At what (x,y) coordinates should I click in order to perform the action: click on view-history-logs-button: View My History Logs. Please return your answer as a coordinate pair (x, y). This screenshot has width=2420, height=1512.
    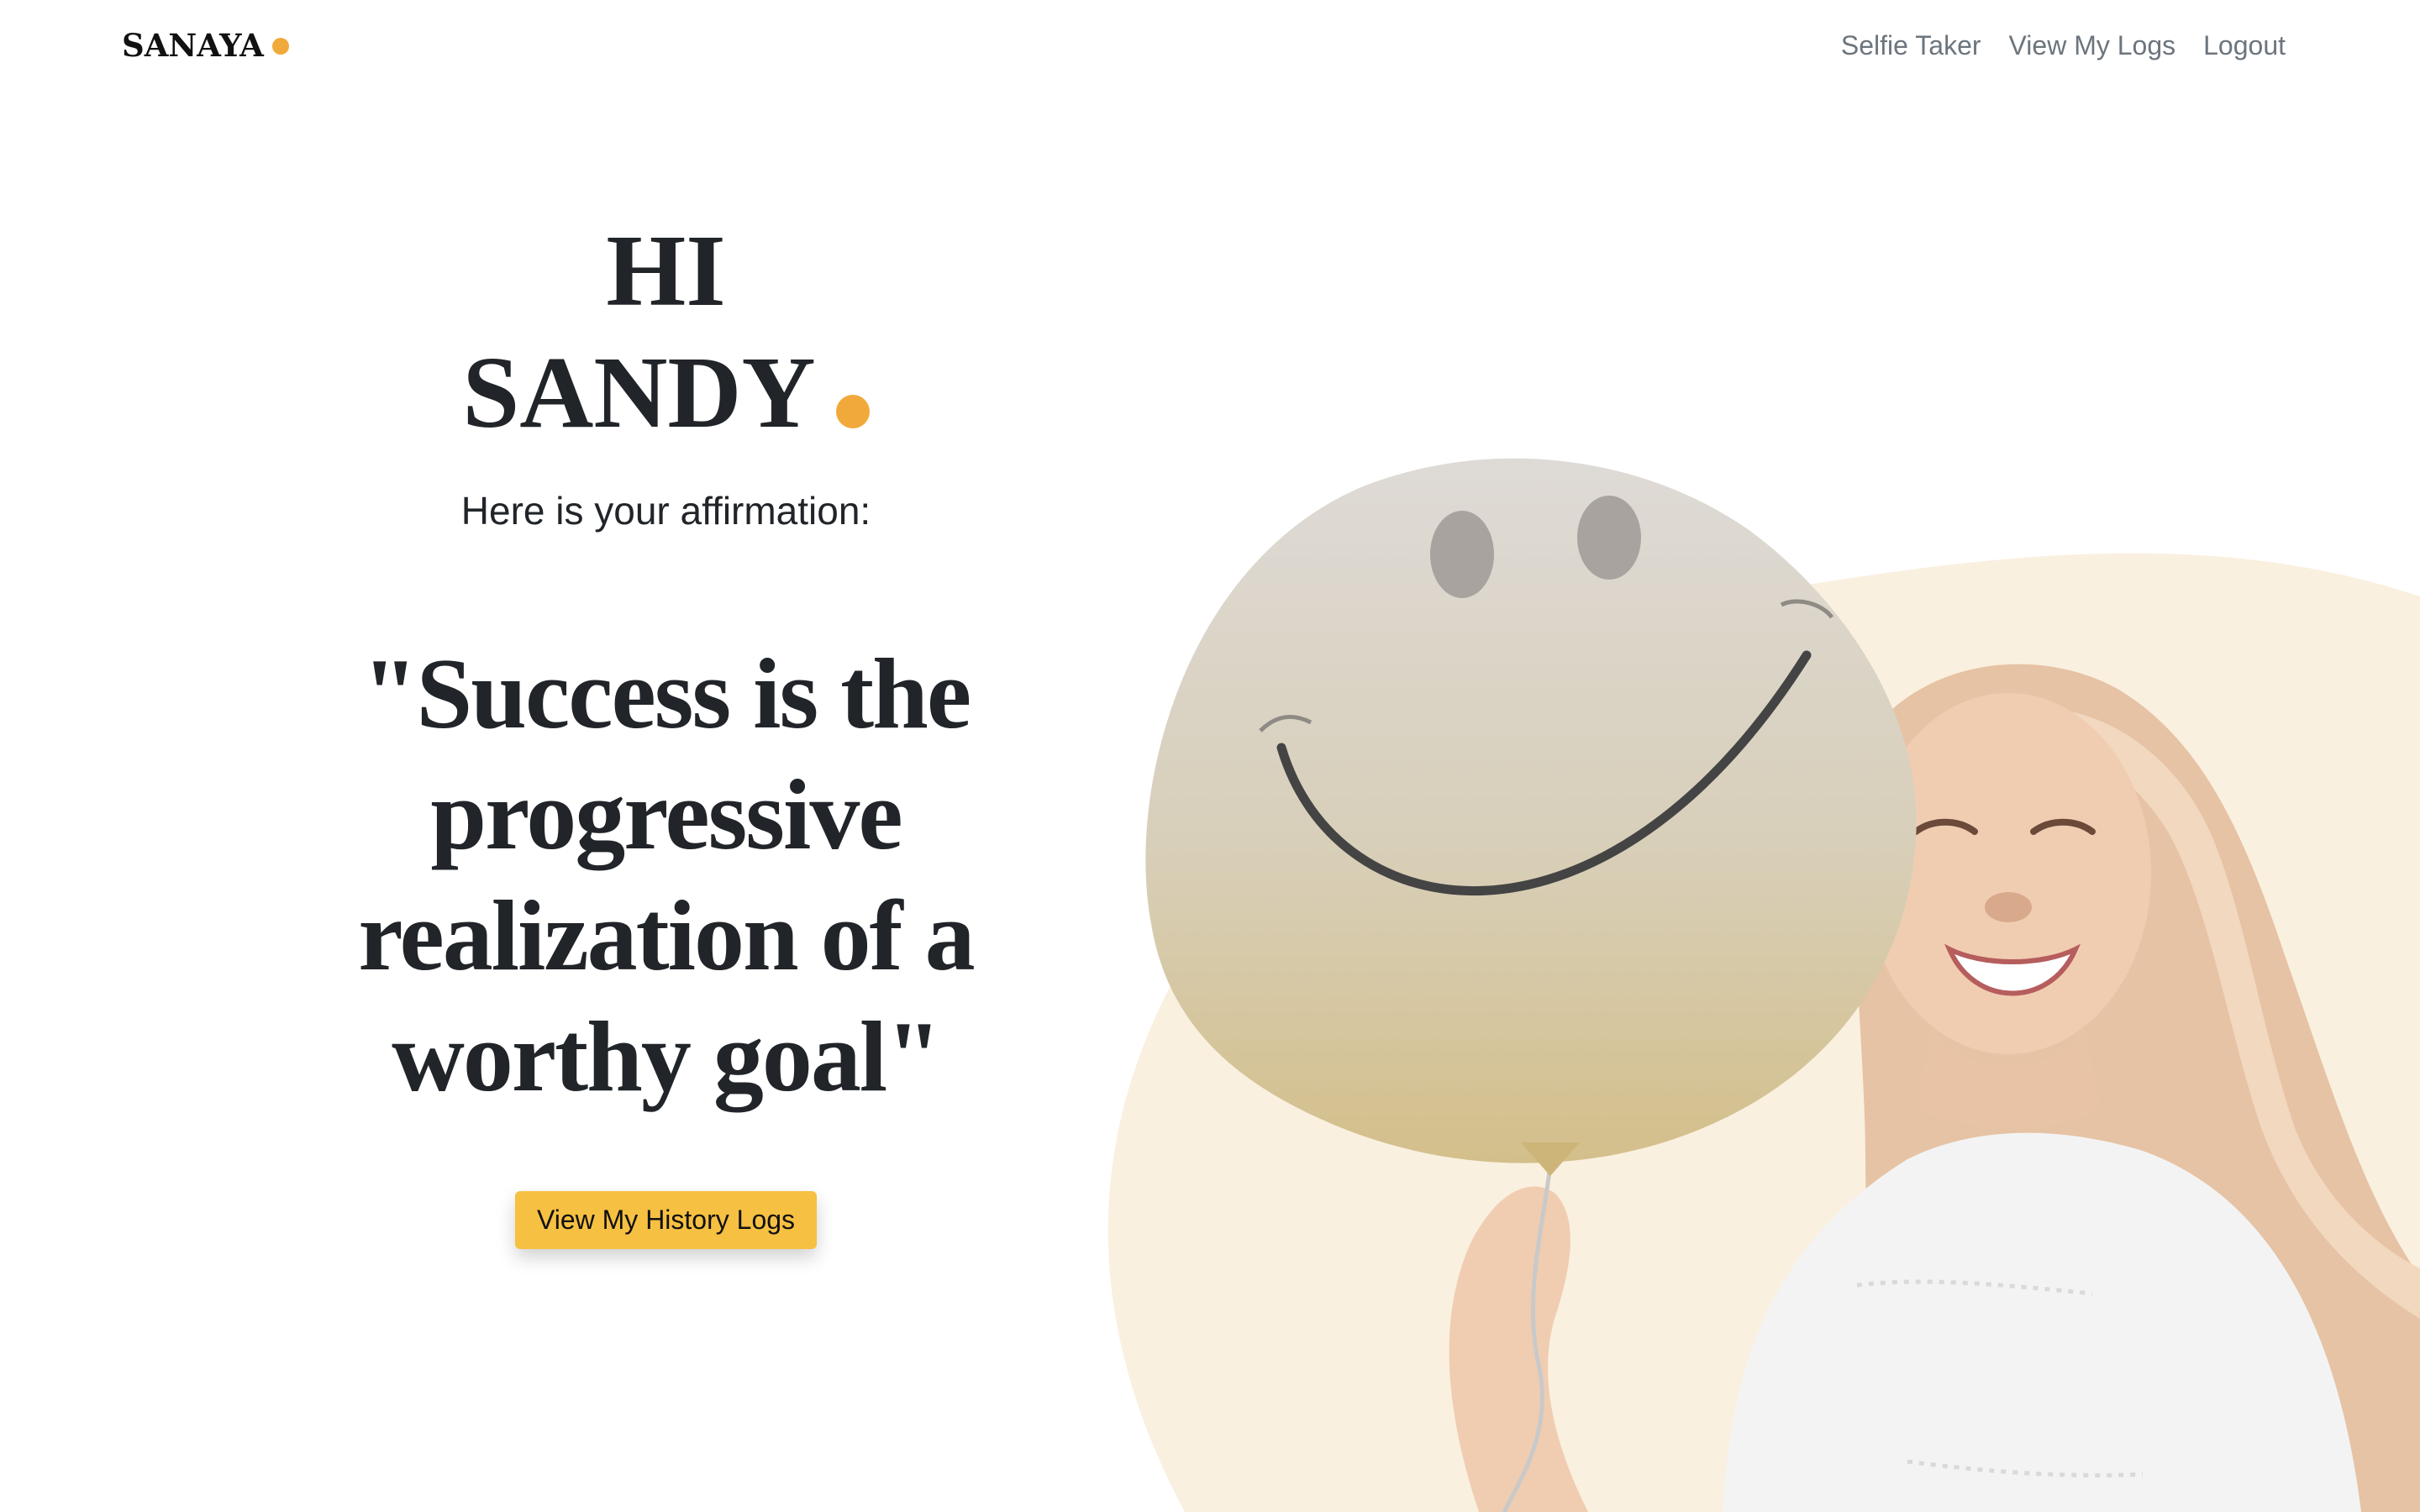
    Looking at the image, I should click on (666, 1220).